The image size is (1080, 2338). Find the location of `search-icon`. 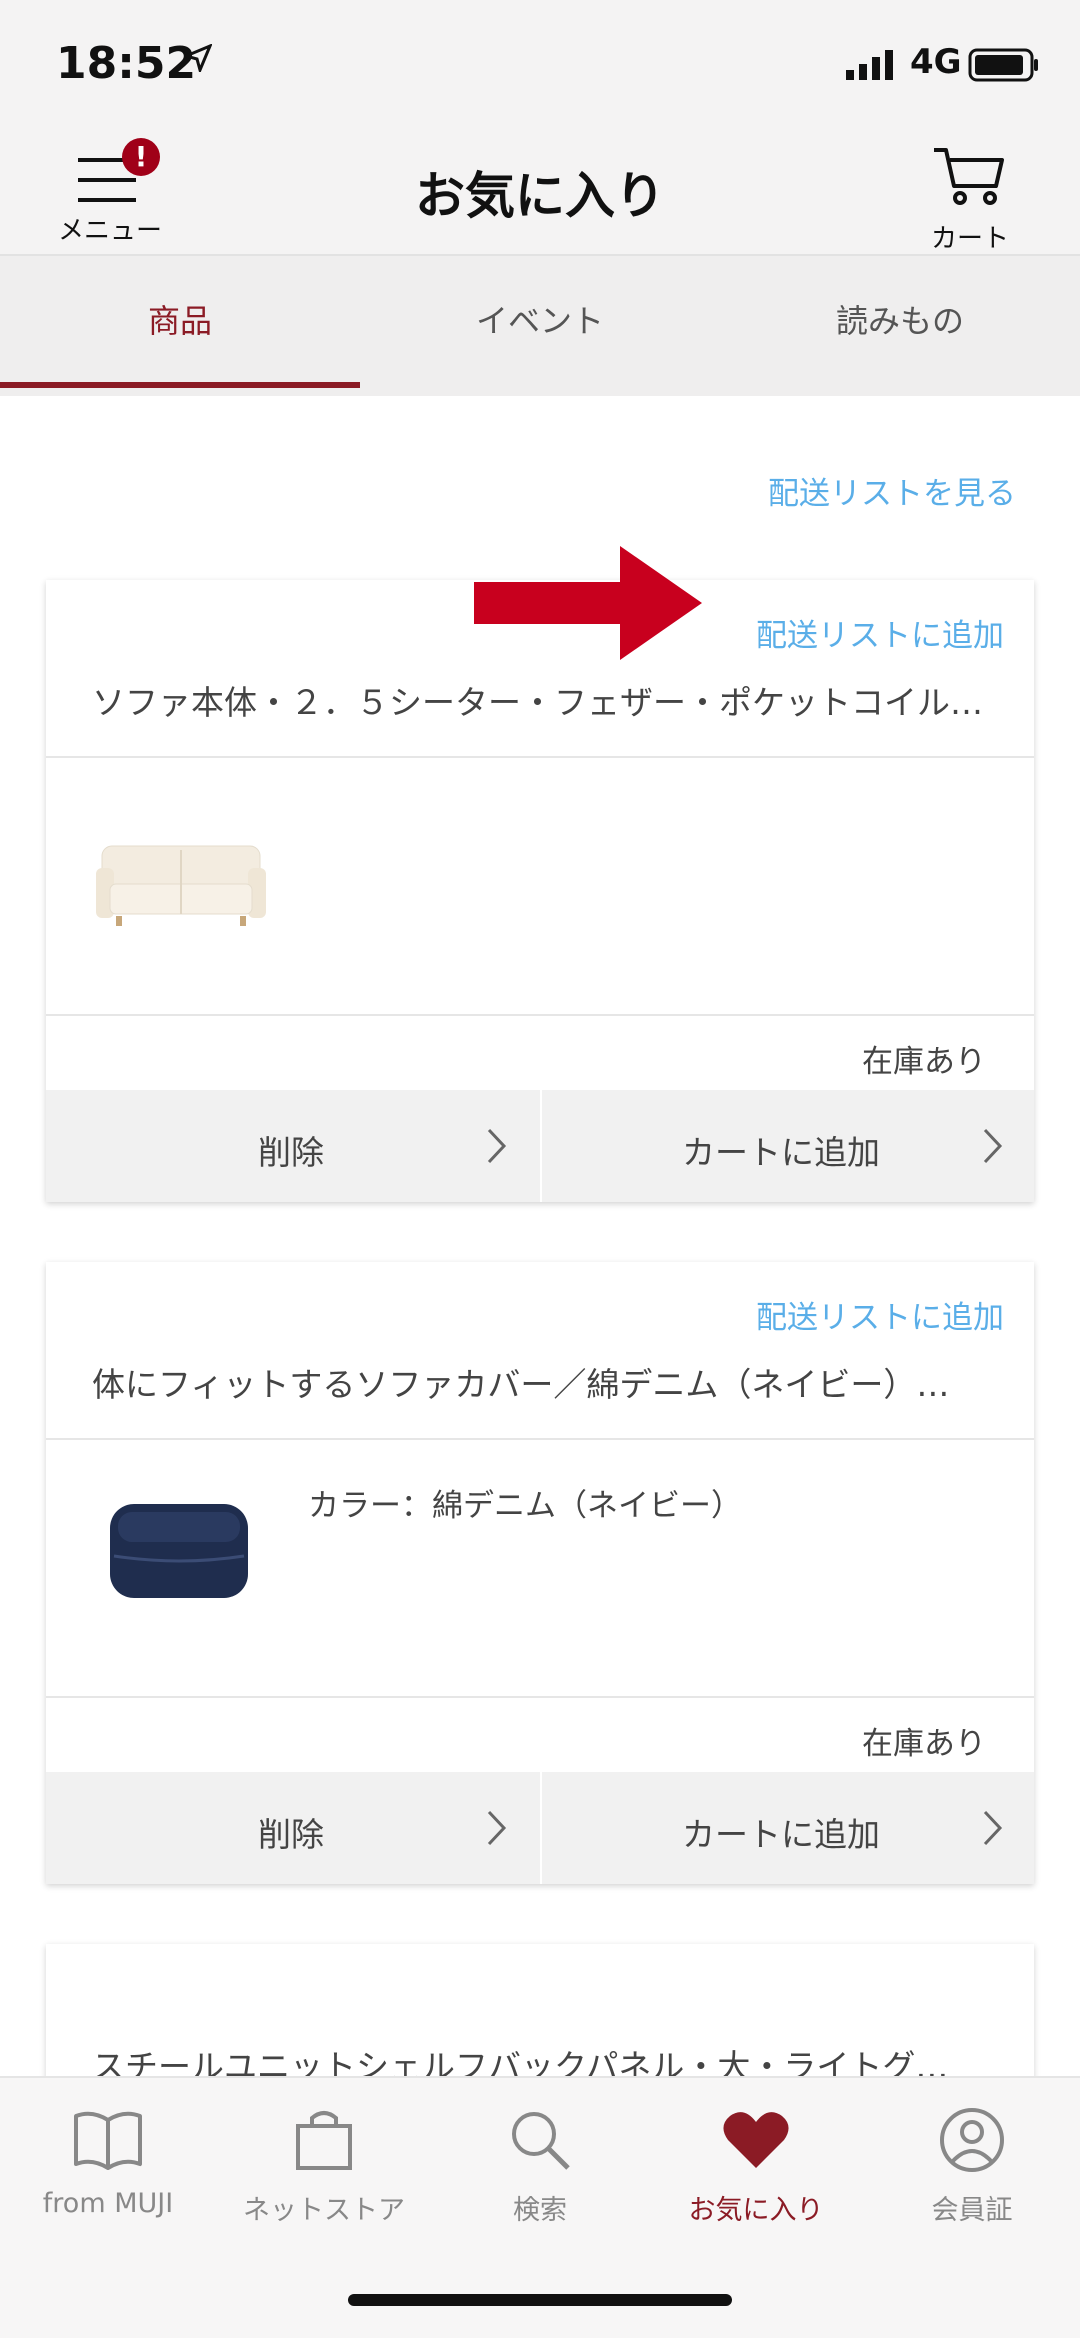

search-icon is located at coordinates (541, 2141).